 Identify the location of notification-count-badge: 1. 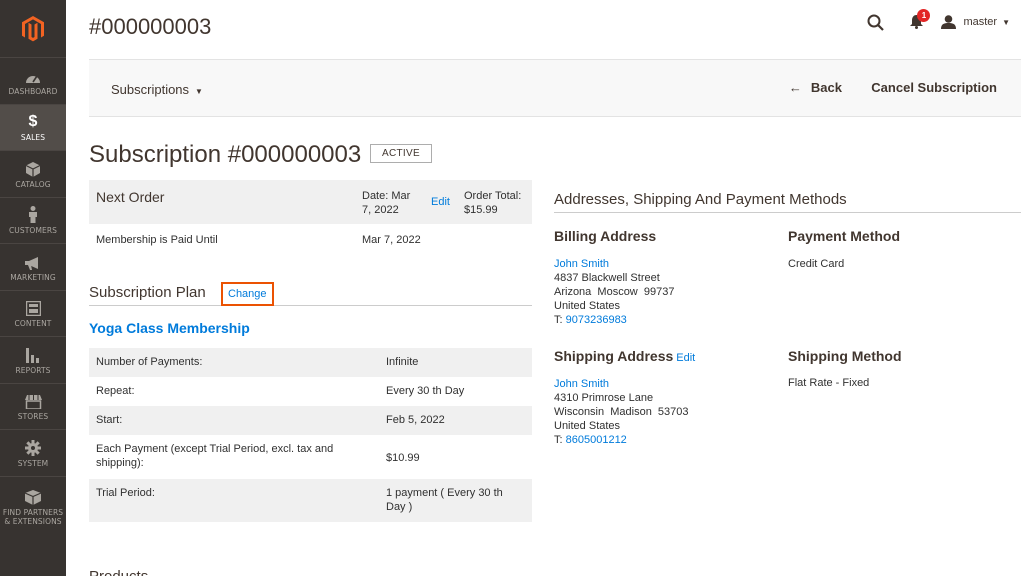
(924, 15).